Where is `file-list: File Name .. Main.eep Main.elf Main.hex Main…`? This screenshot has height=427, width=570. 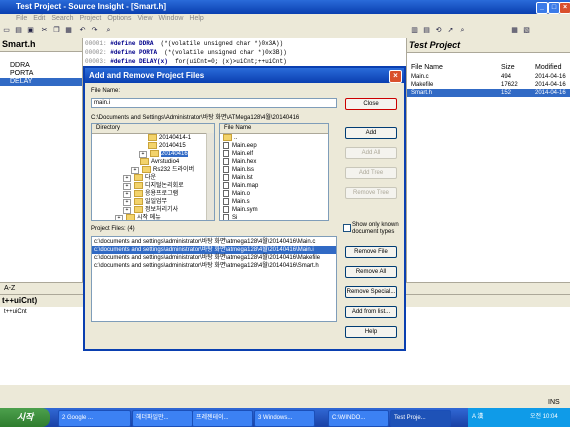 file-list: File Name .. Main.eep Main.elf Main.hex Main… is located at coordinates (274, 172).